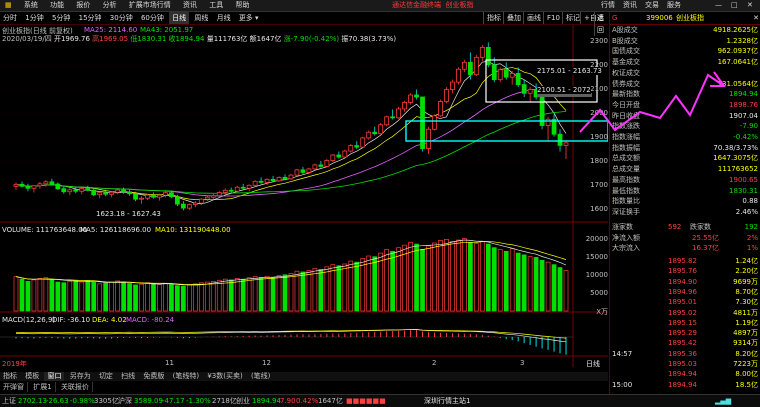  Describe the element at coordinates (622, 384) in the screenshot. I see `tick-time: 15:00` at that location.